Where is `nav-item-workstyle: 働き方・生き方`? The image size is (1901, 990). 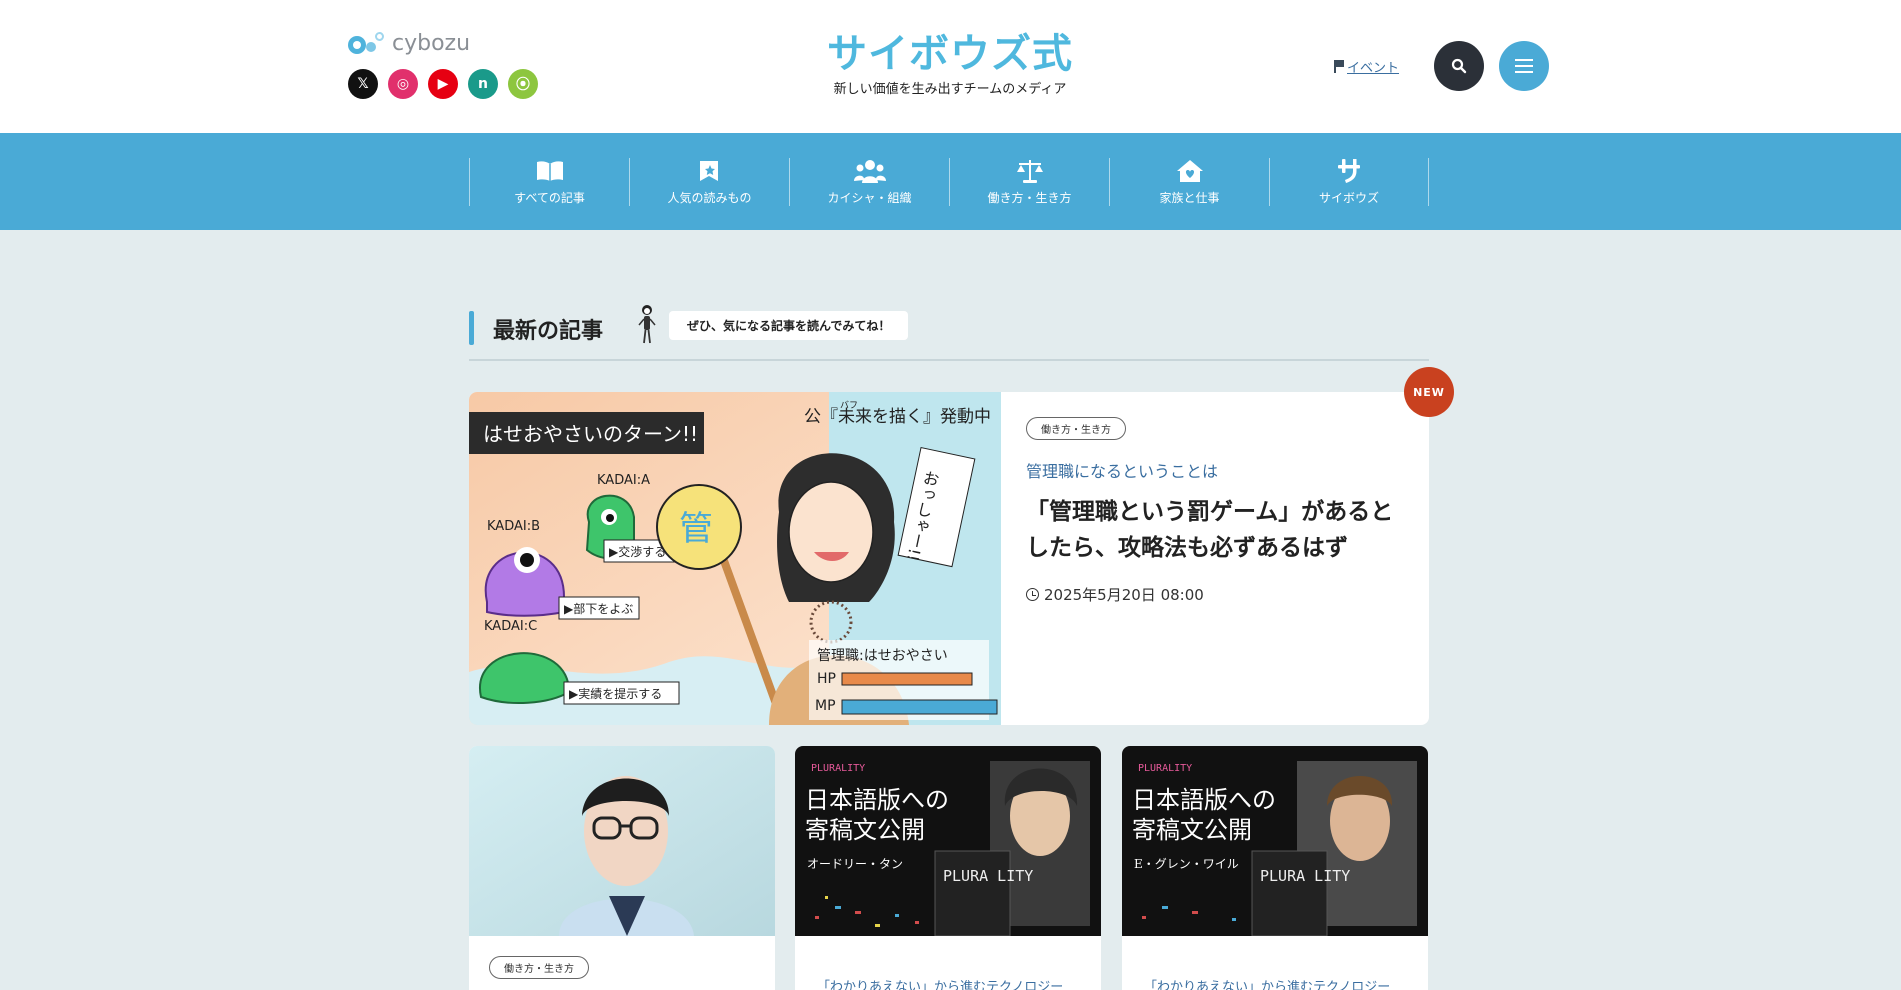 nav-item-workstyle: 働き方・生き方 is located at coordinates (1029, 182).